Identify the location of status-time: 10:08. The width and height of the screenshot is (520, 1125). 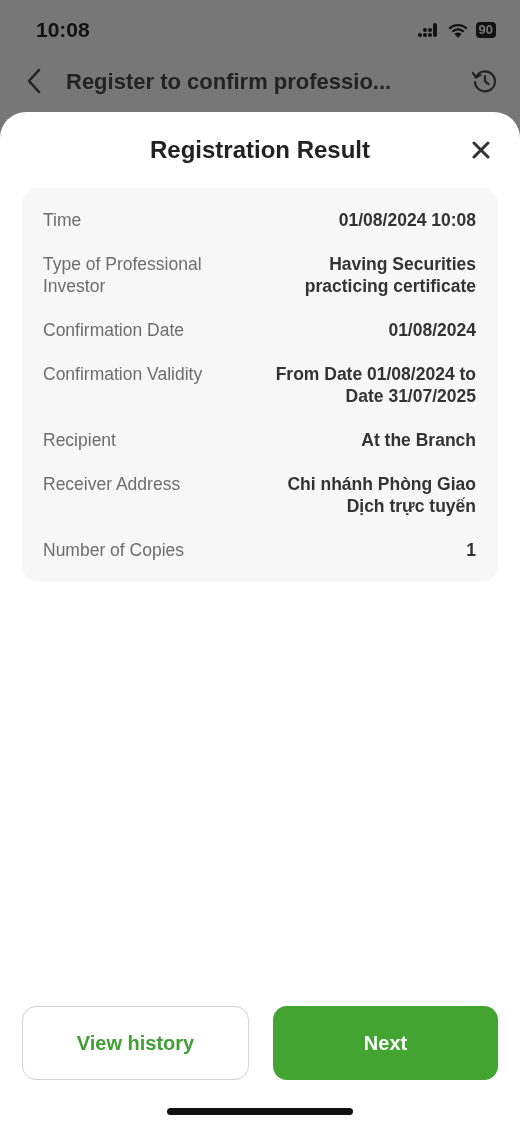
(63, 30).